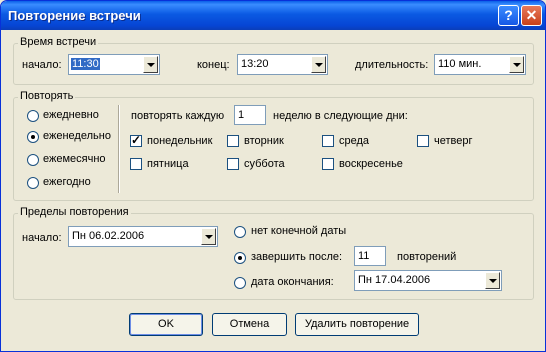 This screenshot has height=352, width=546. I want to click on weeks-on-label: неделю в следующие дни:, so click(340, 116).